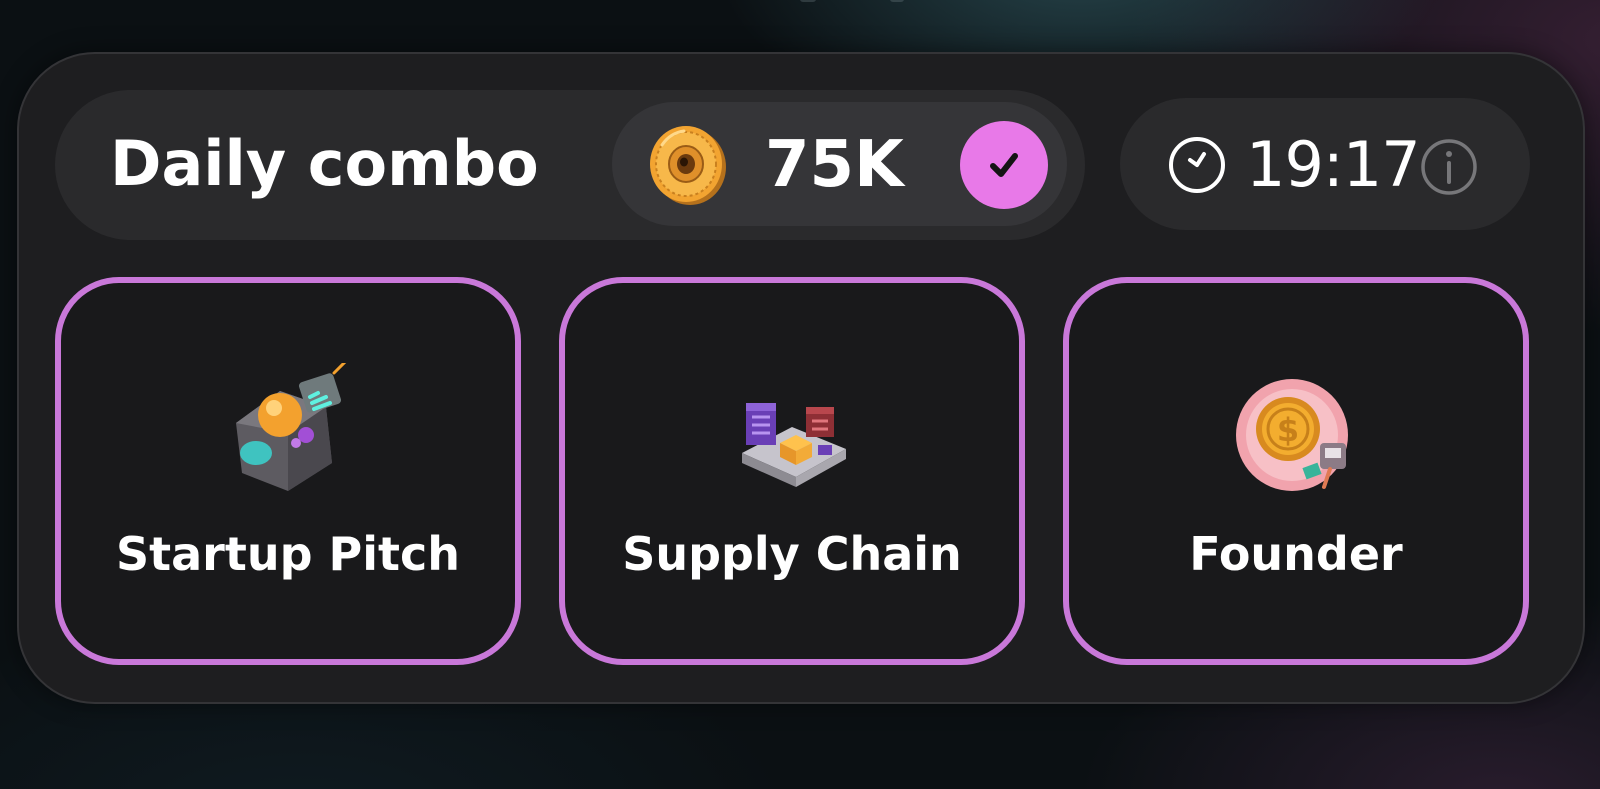  What do you see at coordinates (688, 165) in the screenshot?
I see `coin-icon` at bounding box center [688, 165].